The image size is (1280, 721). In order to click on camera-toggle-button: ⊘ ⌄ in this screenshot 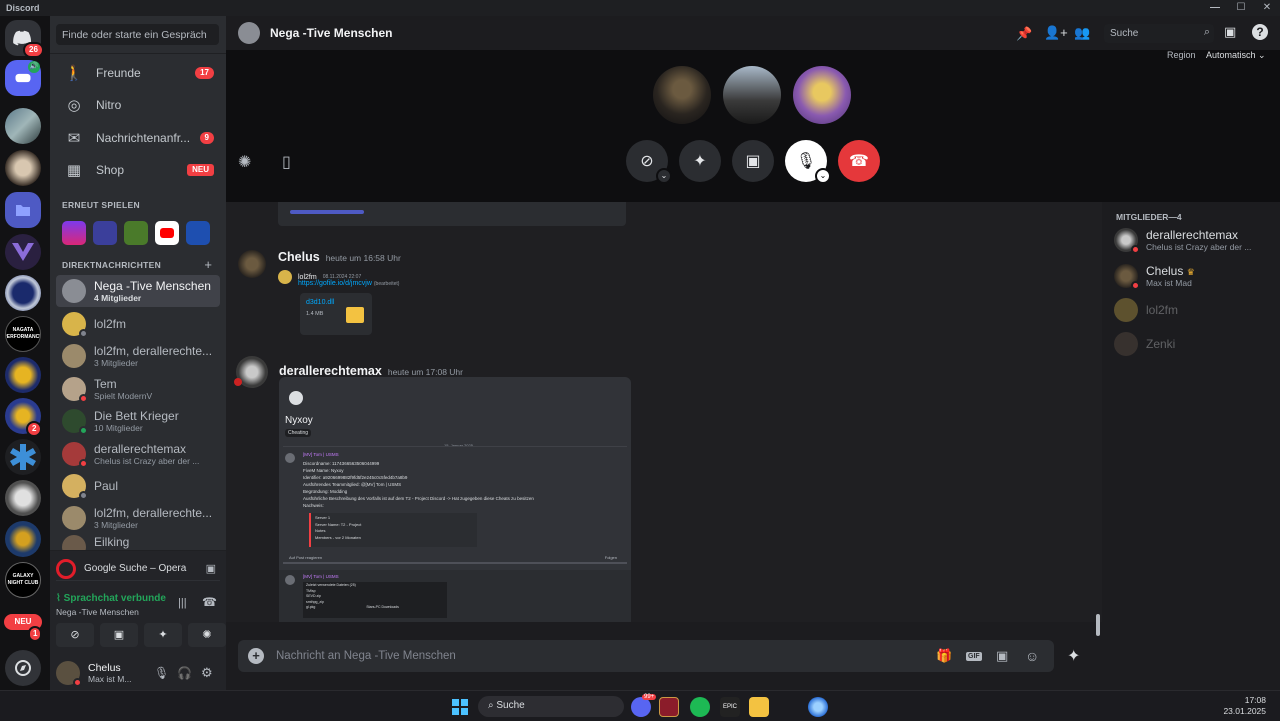, I will do `click(649, 162)`.